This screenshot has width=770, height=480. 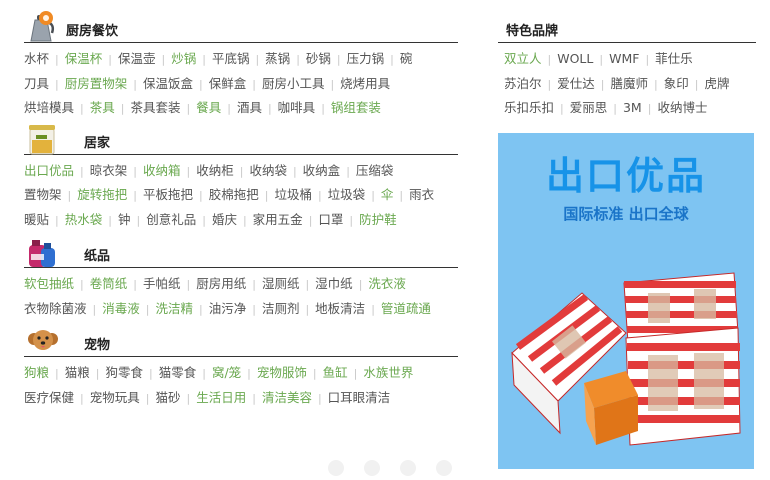 What do you see at coordinates (287, 397) in the screenshot?
I see `category-link: 清洁美容` at bounding box center [287, 397].